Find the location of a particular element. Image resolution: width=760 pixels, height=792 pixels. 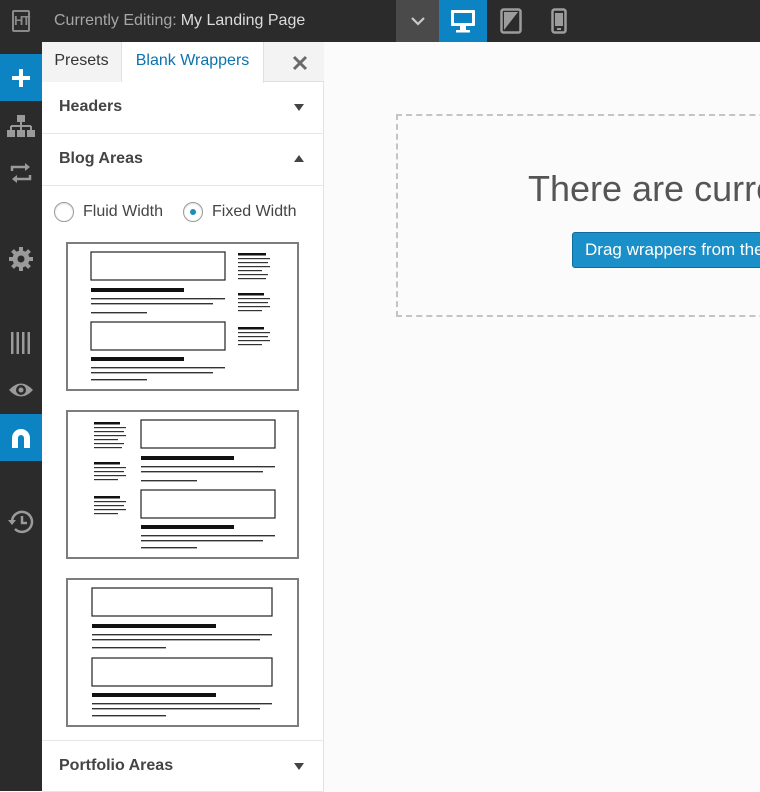

radio-selected-dot is located at coordinates (193, 212).